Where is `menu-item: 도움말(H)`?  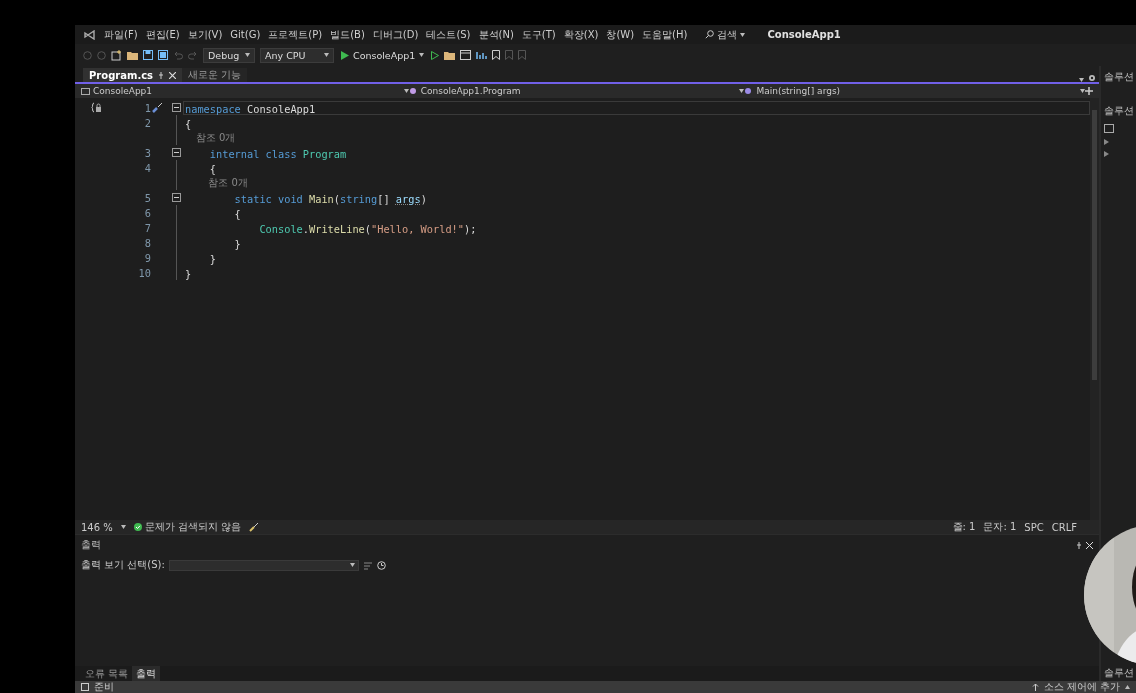 menu-item: 도움말(H) is located at coordinates (665, 34).